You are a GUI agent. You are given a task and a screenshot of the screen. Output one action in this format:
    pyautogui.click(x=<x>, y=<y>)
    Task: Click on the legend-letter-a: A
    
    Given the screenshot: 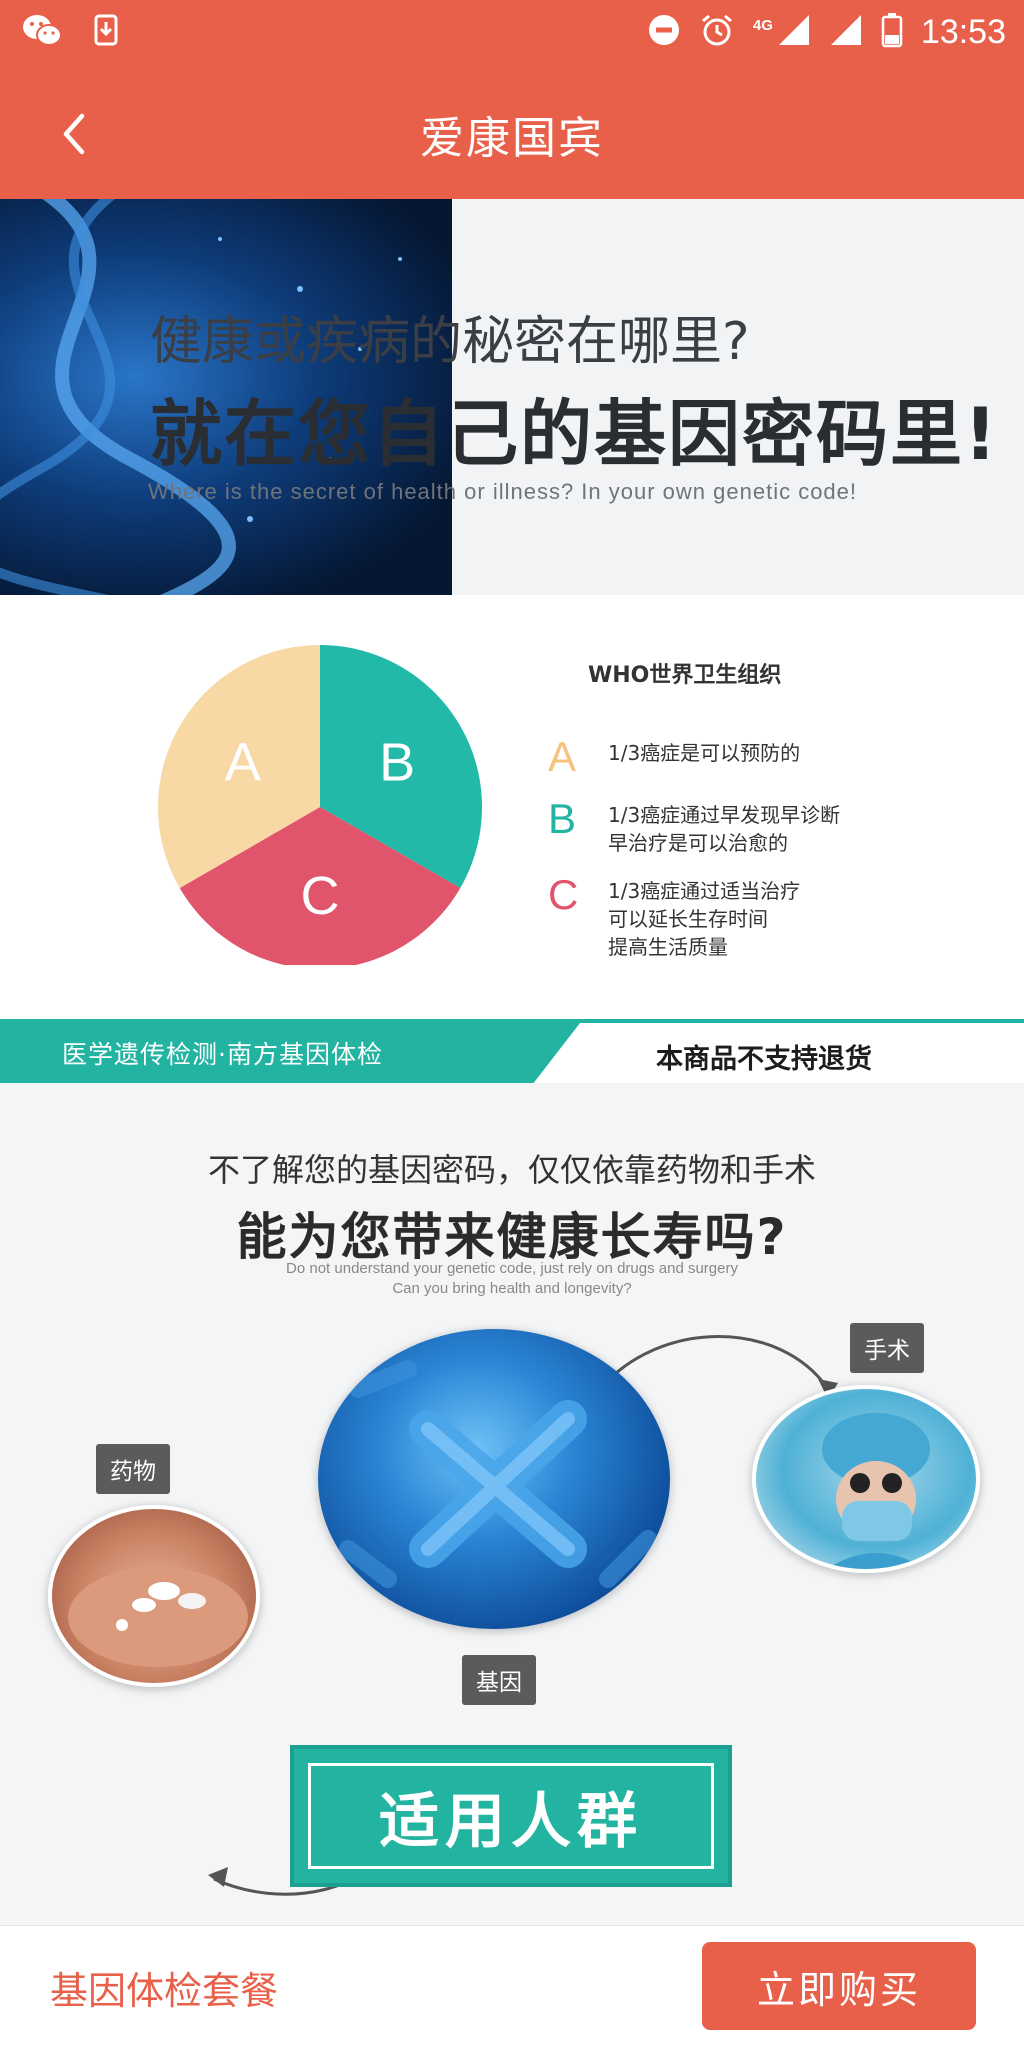 What is the action you would take?
    pyautogui.click(x=562, y=756)
    